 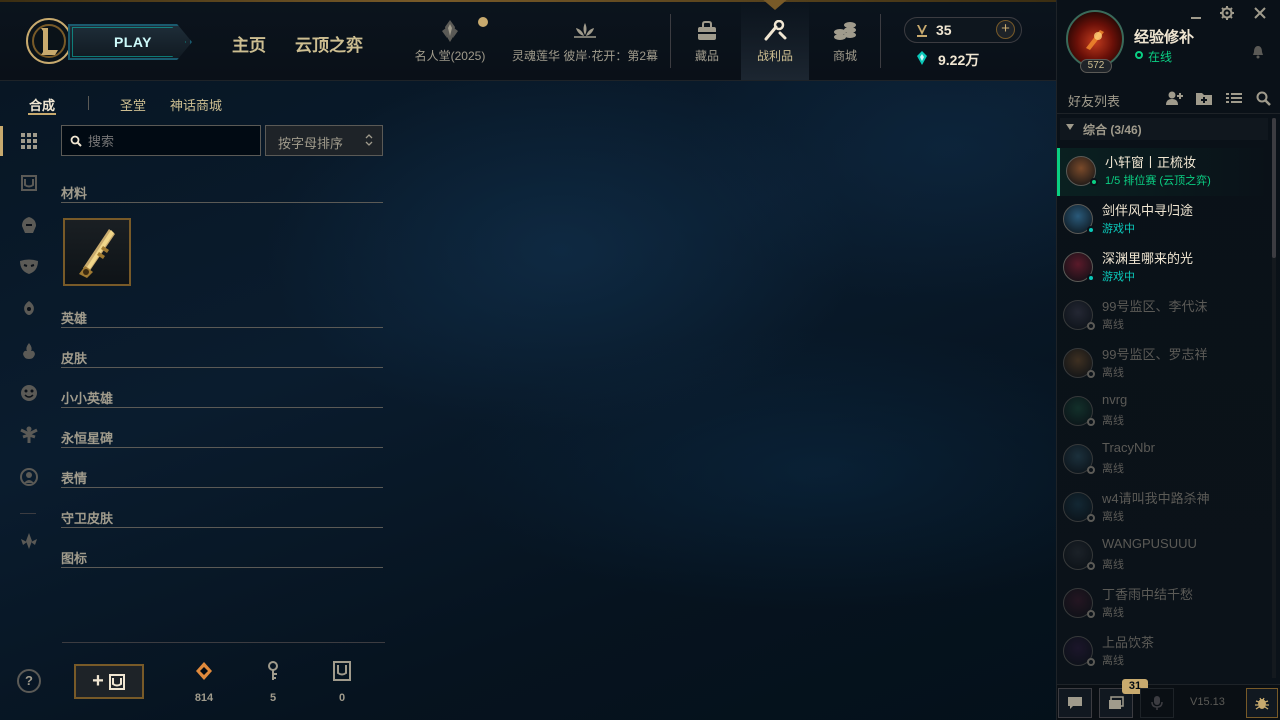 What do you see at coordinates (1163, 316) in the screenshot?
I see `friend-list-item: 99号监区、李代沫 离线` at bounding box center [1163, 316].